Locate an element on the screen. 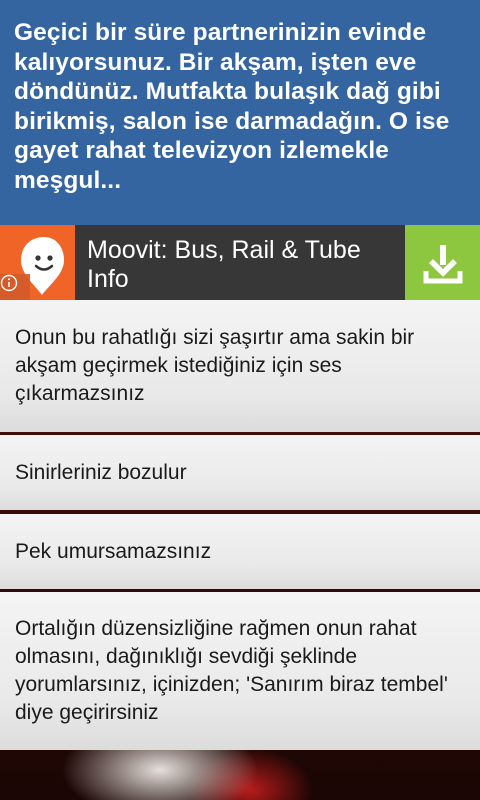  answer-option-2: Sinirleriniz bozulur is located at coordinates (240, 472).